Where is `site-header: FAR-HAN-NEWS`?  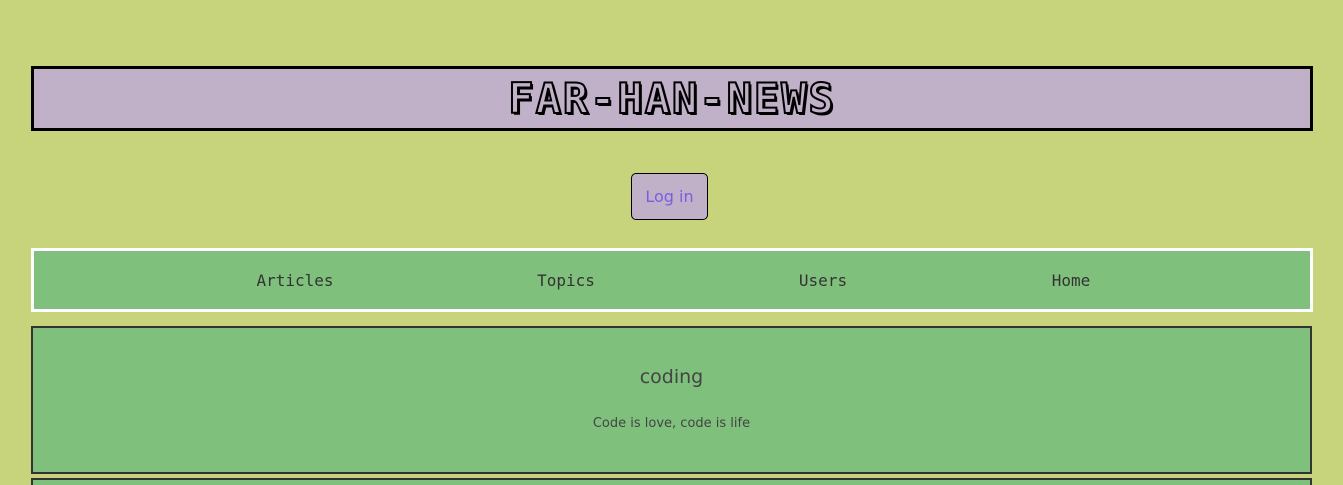
site-header: FAR-HAN-NEWS is located at coordinates (672, 98).